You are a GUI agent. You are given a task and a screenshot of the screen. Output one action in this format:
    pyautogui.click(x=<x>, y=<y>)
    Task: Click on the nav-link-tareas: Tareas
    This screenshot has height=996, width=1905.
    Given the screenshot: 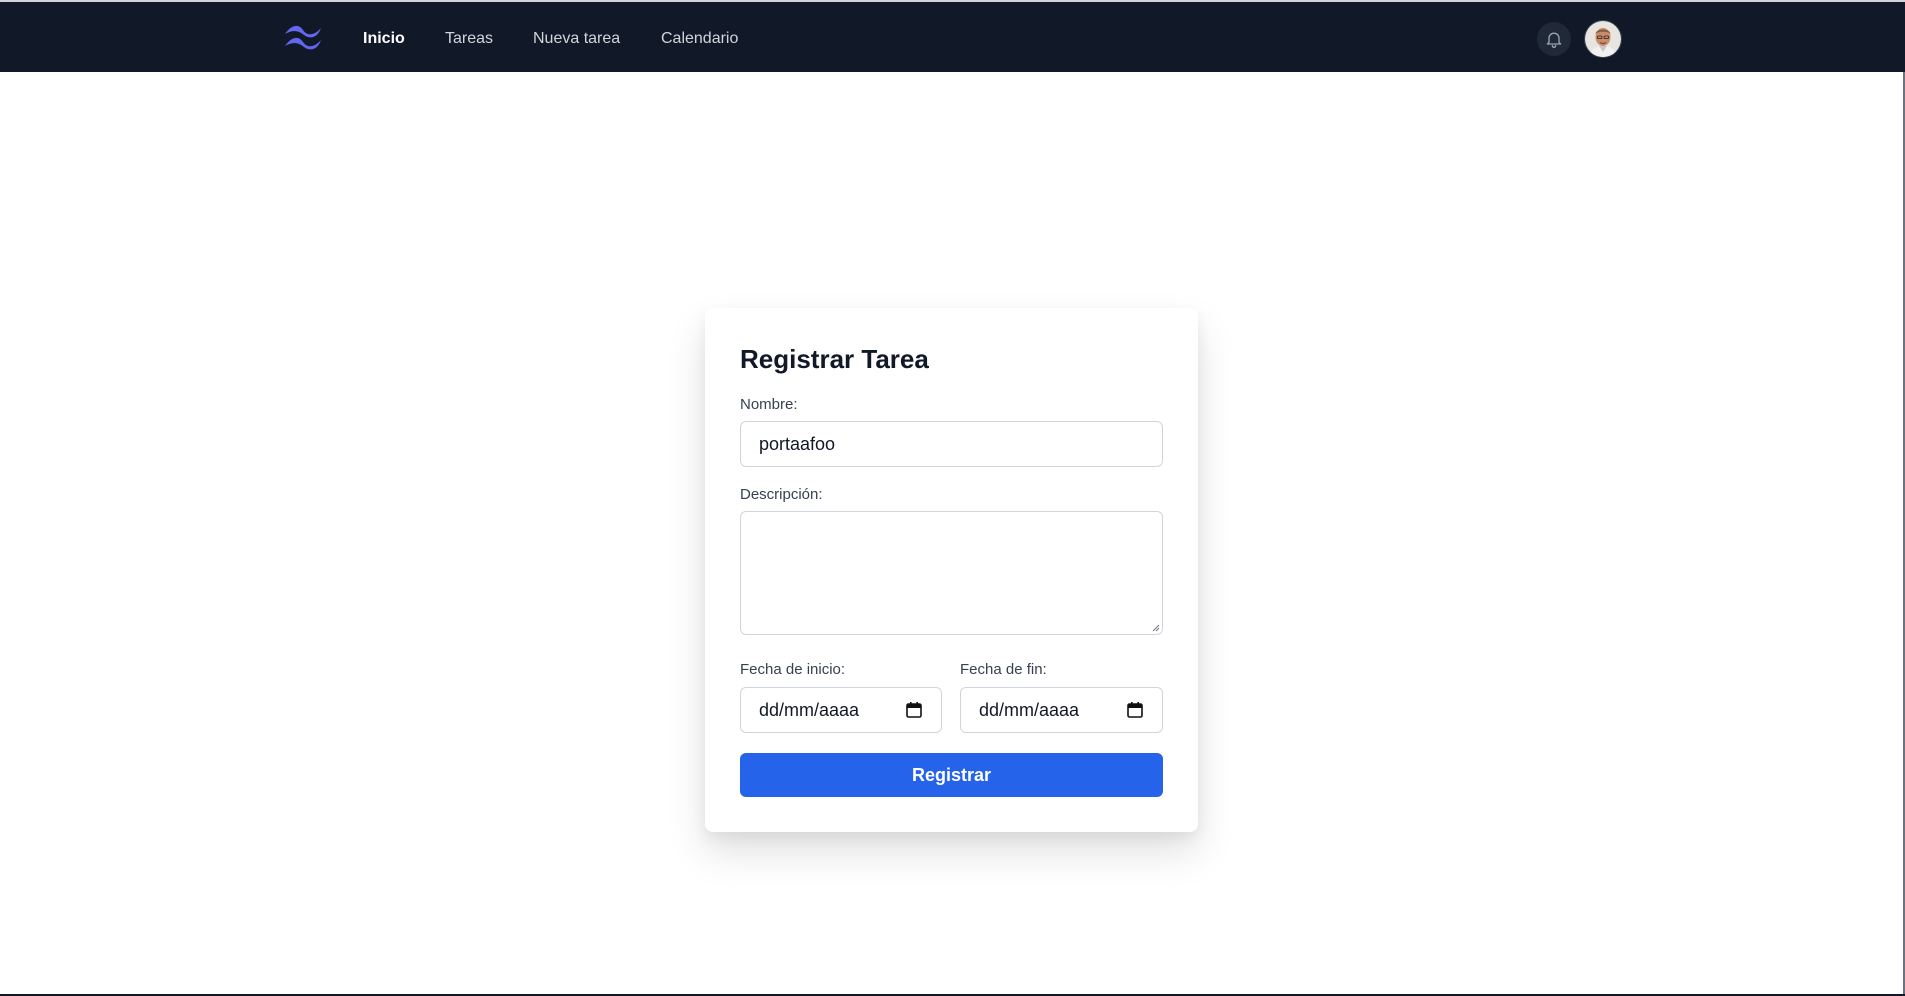 What is the action you would take?
    pyautogui.click(x=469, y=39)
    